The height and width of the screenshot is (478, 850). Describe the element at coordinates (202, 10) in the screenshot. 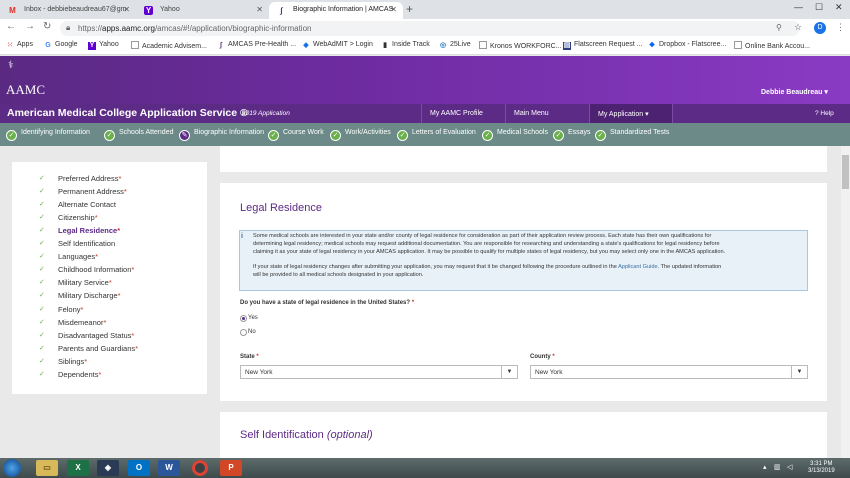

I see `tab-yahoo: Y Yahoo ✕` at that location.